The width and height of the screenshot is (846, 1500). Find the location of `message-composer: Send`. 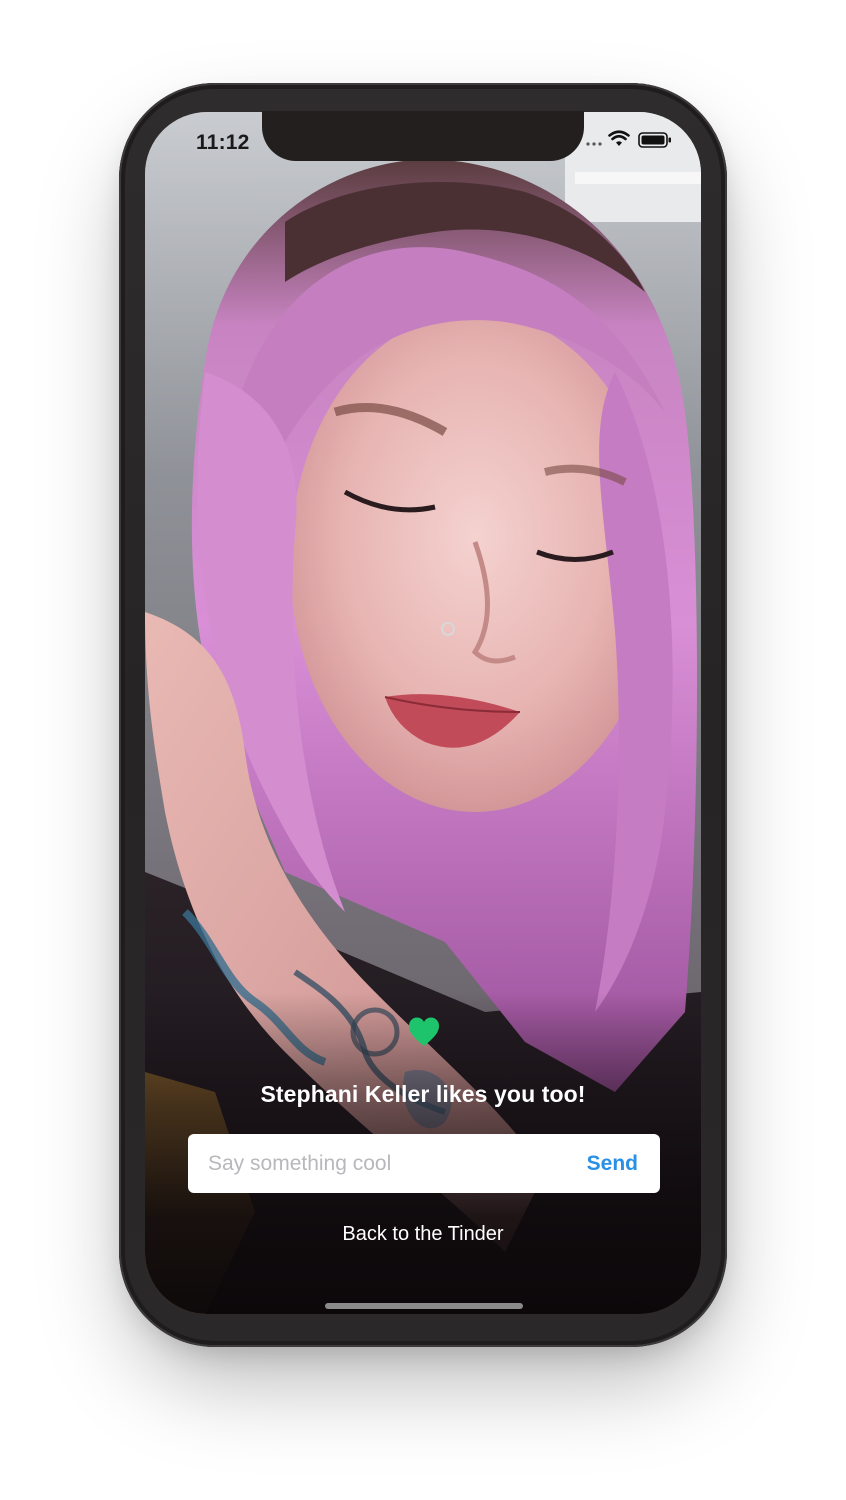

message-composer: Send is located at coordinates (424, 1163).